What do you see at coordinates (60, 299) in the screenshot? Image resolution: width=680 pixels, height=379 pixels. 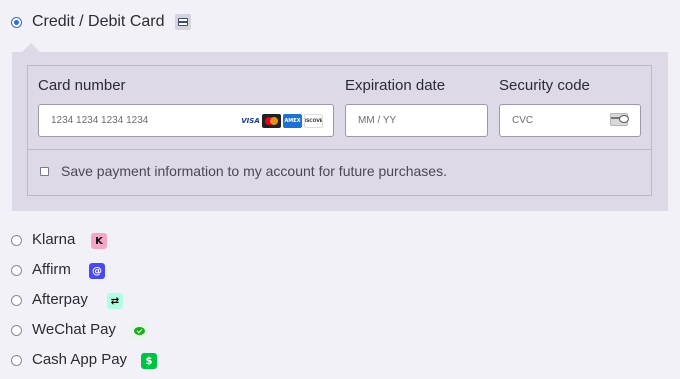 I see `afterpay-label: Afterpay` at bounding box center [60, 299].